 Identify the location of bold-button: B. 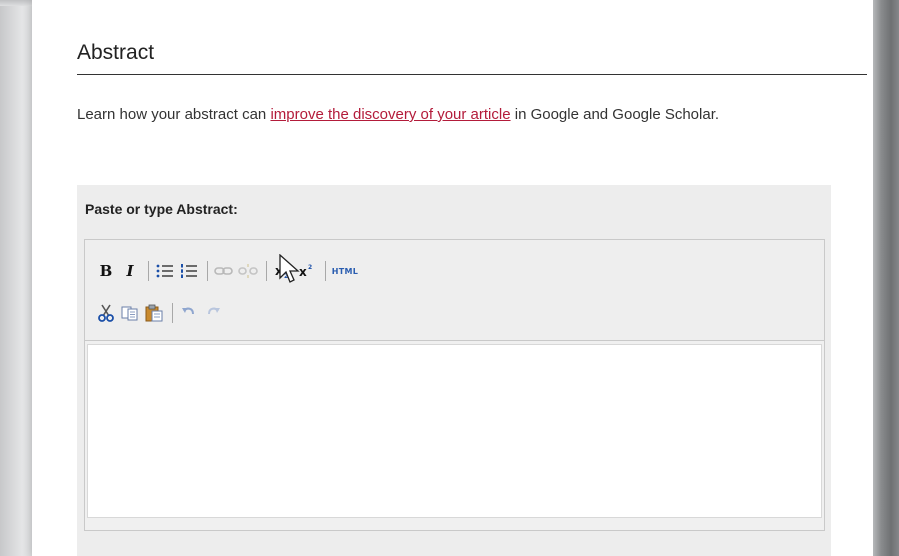
(106, 271).